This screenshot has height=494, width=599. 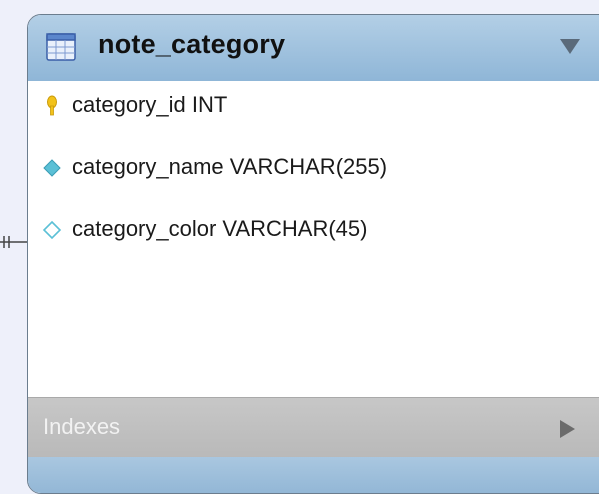 I want to click on indexes-label: Indexes, so click(x=82, y=426).